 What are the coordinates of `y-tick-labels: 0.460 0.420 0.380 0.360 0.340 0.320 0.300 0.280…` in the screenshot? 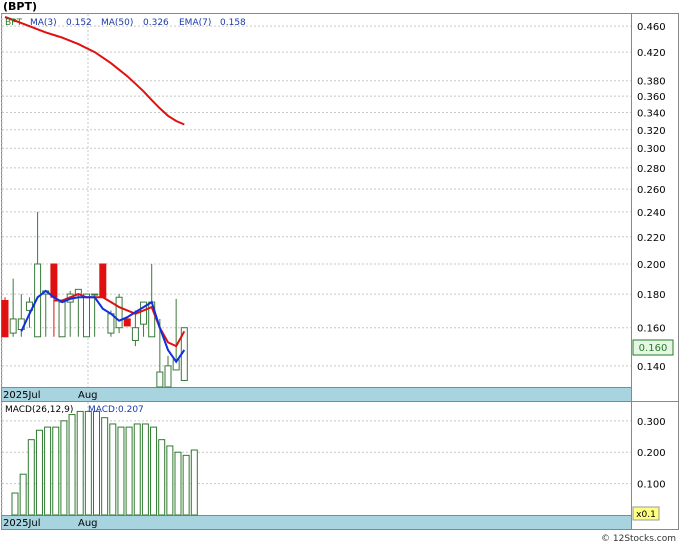 It's located at (651, 256).